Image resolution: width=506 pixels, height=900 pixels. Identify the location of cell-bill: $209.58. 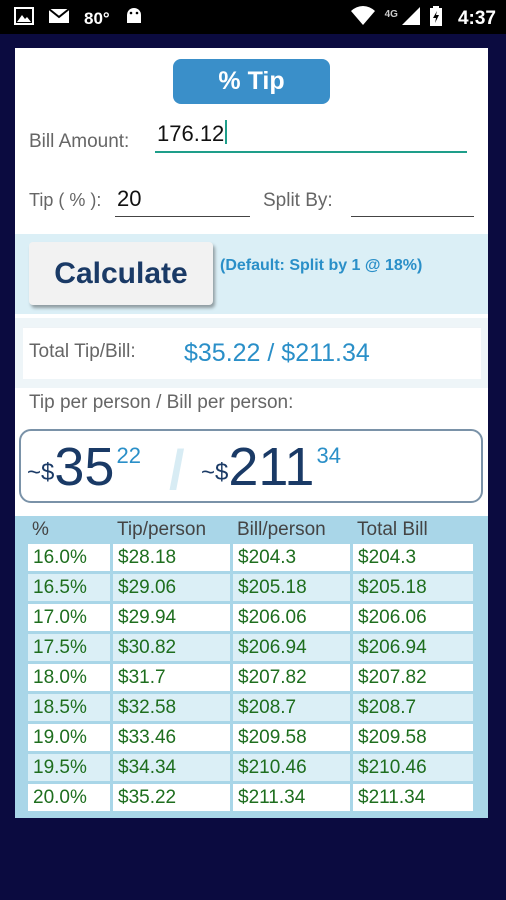
(291, 737).